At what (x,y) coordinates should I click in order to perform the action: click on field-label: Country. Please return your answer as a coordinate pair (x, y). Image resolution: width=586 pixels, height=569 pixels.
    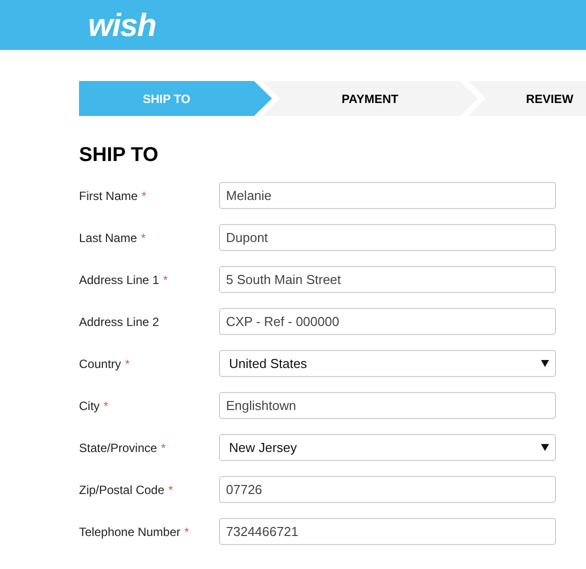
    Looking at the image, I should click on (100, 364).